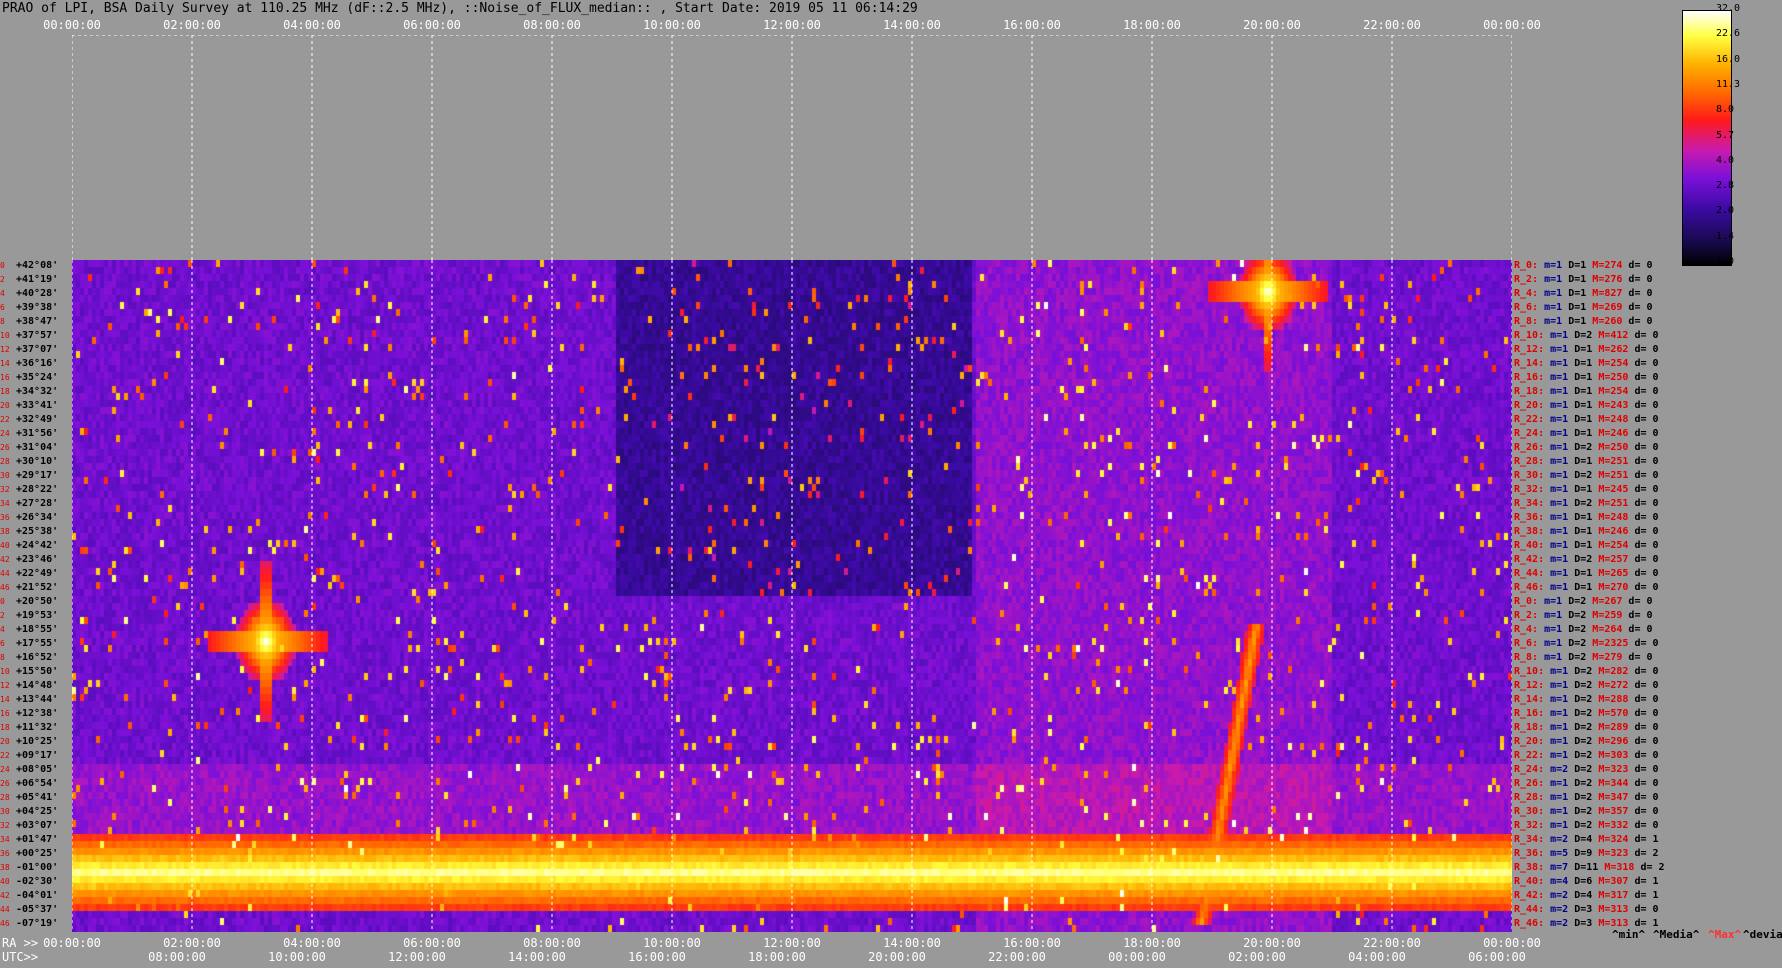  What do you see at coordinates (1532, 741) in the screenshot?
I see `row-stat-r: R_20:` at bounding box center [1532, 741].